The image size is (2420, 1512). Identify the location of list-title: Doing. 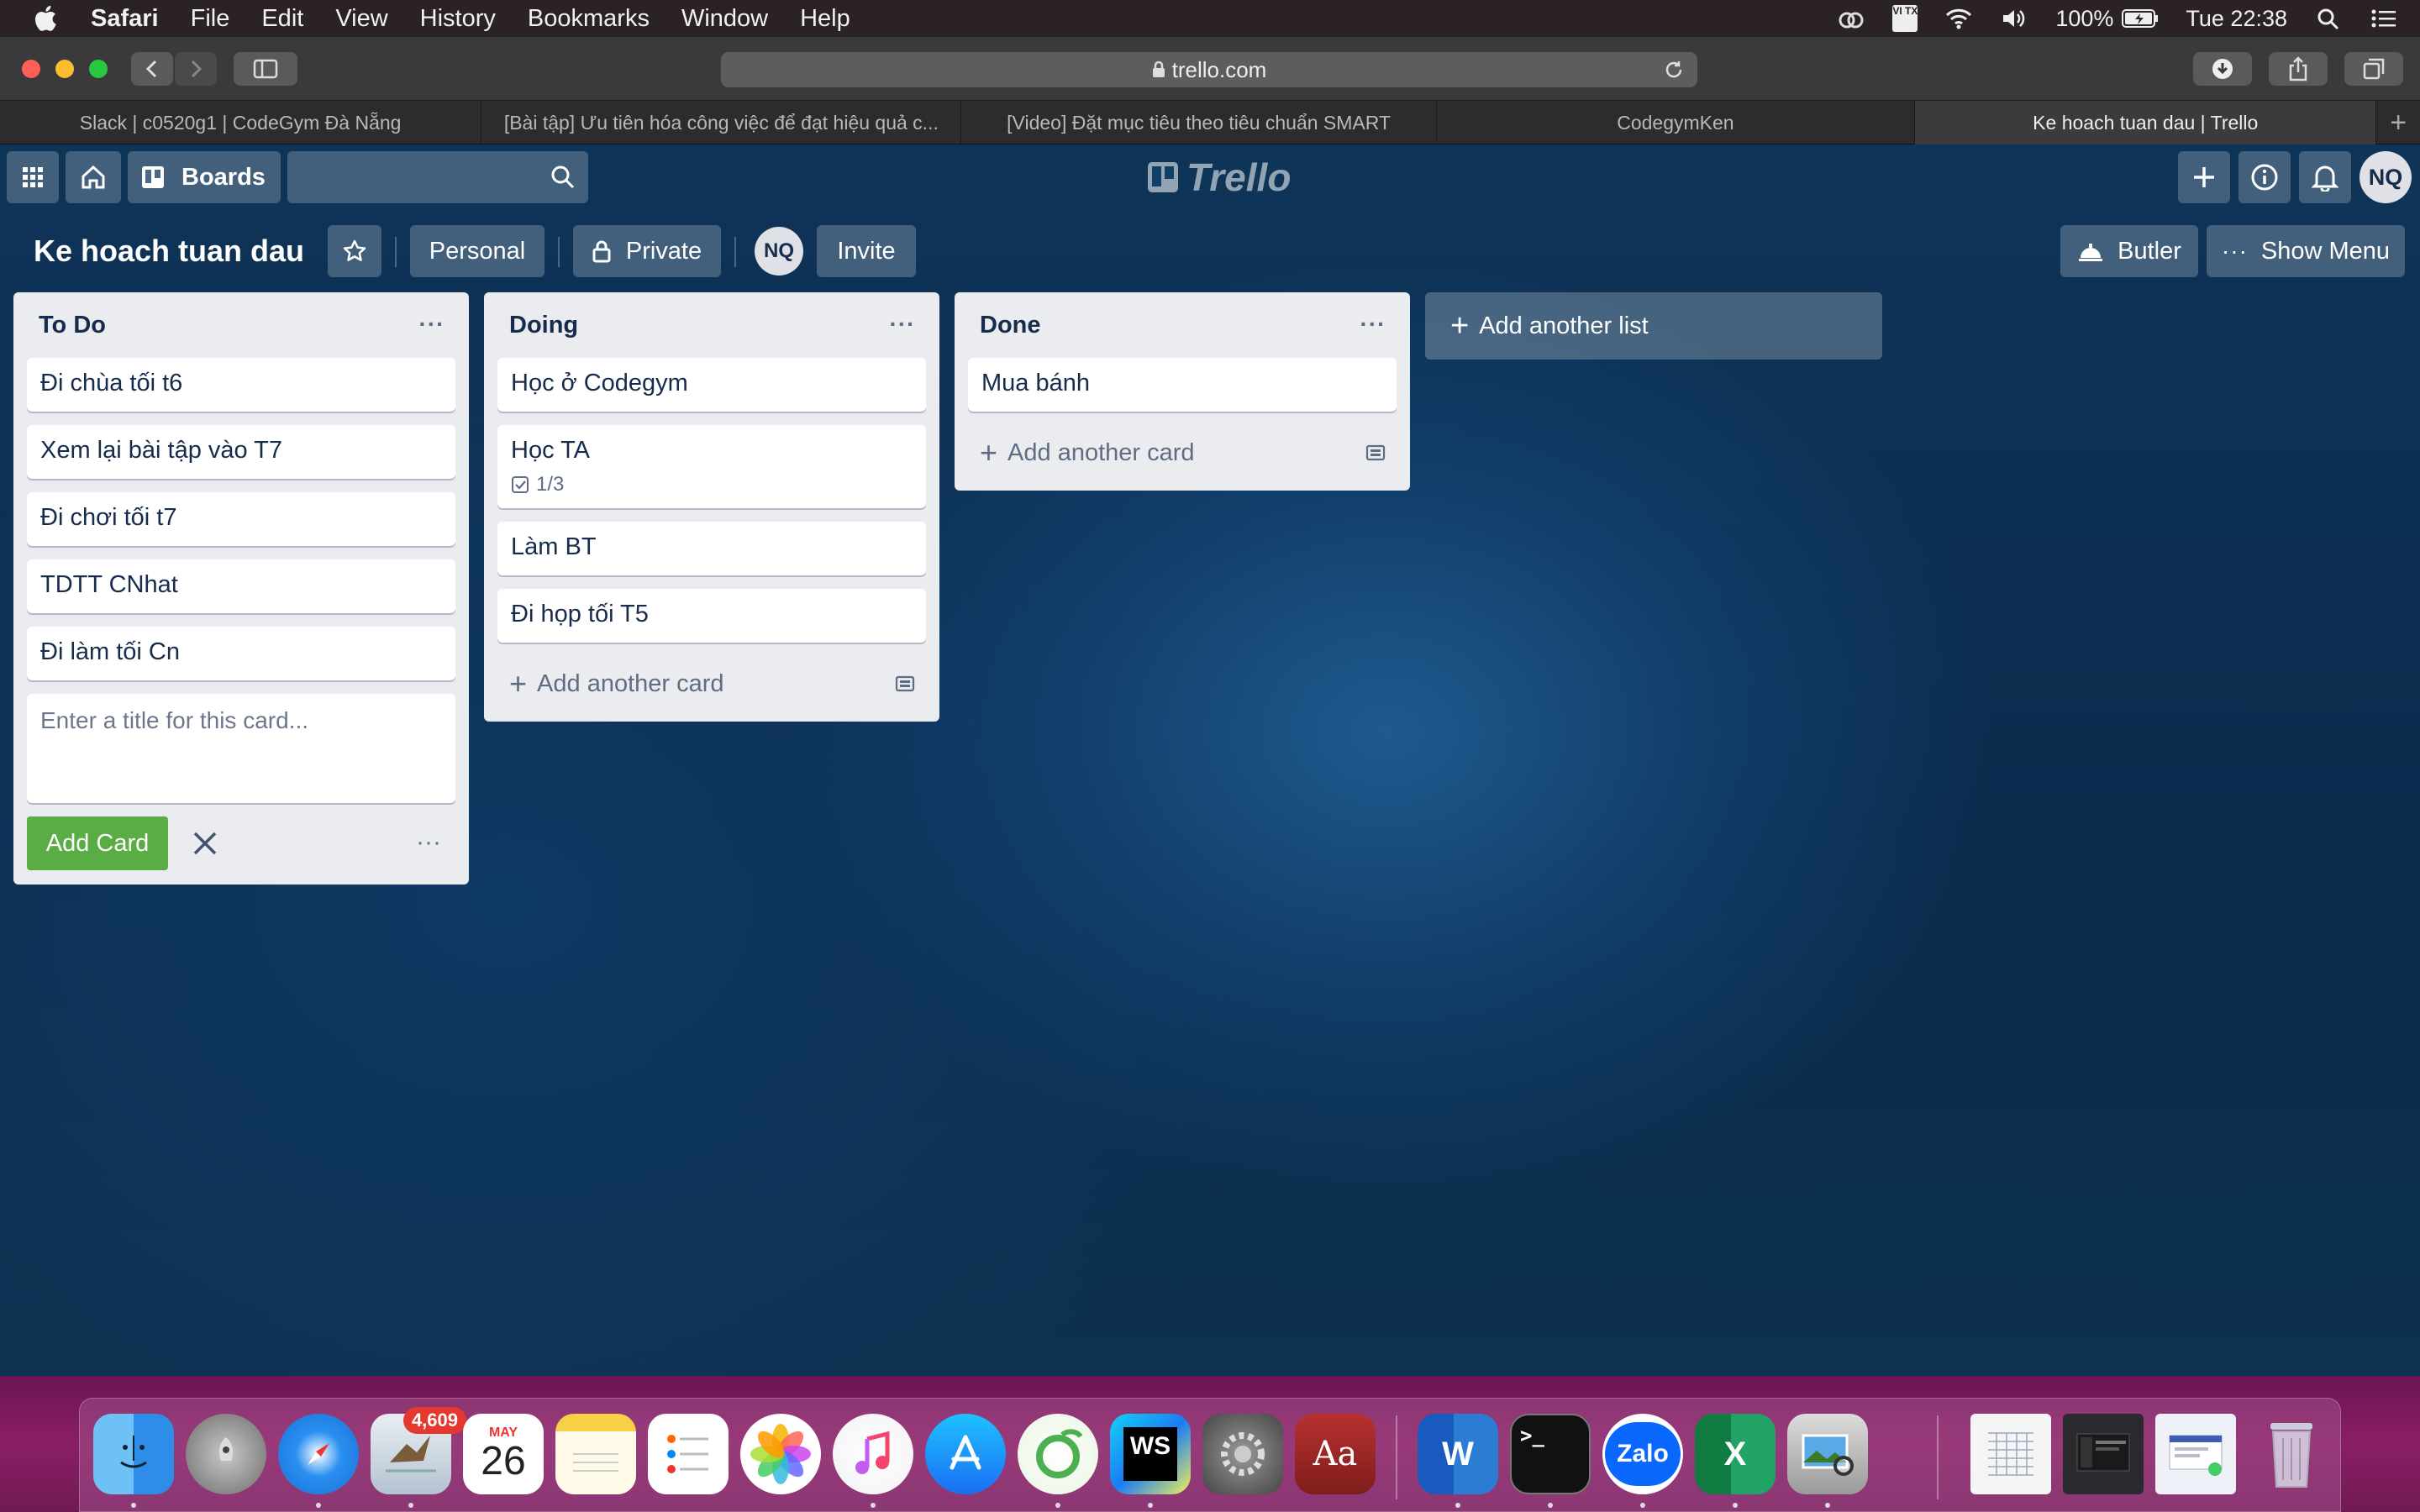
(543, 325).